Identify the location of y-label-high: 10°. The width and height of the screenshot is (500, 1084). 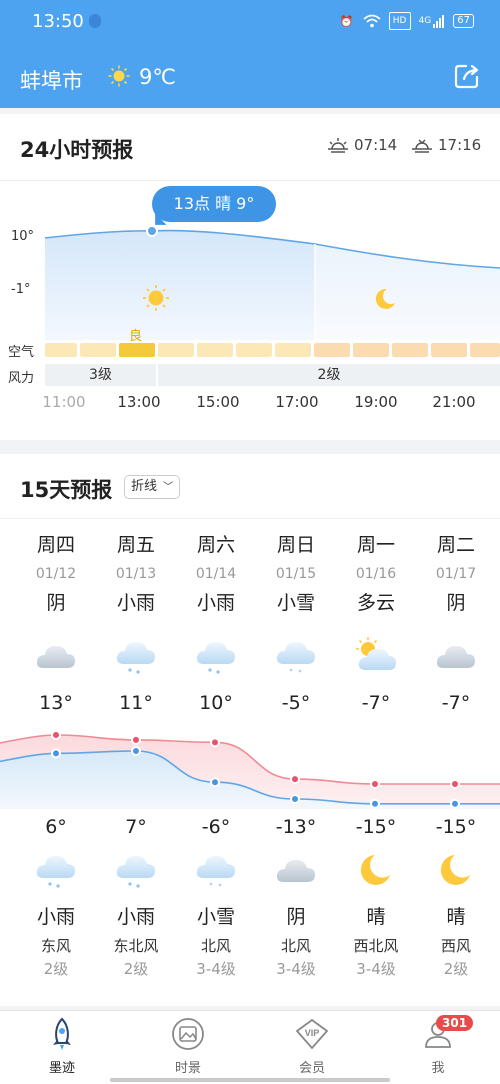
(23, 236).